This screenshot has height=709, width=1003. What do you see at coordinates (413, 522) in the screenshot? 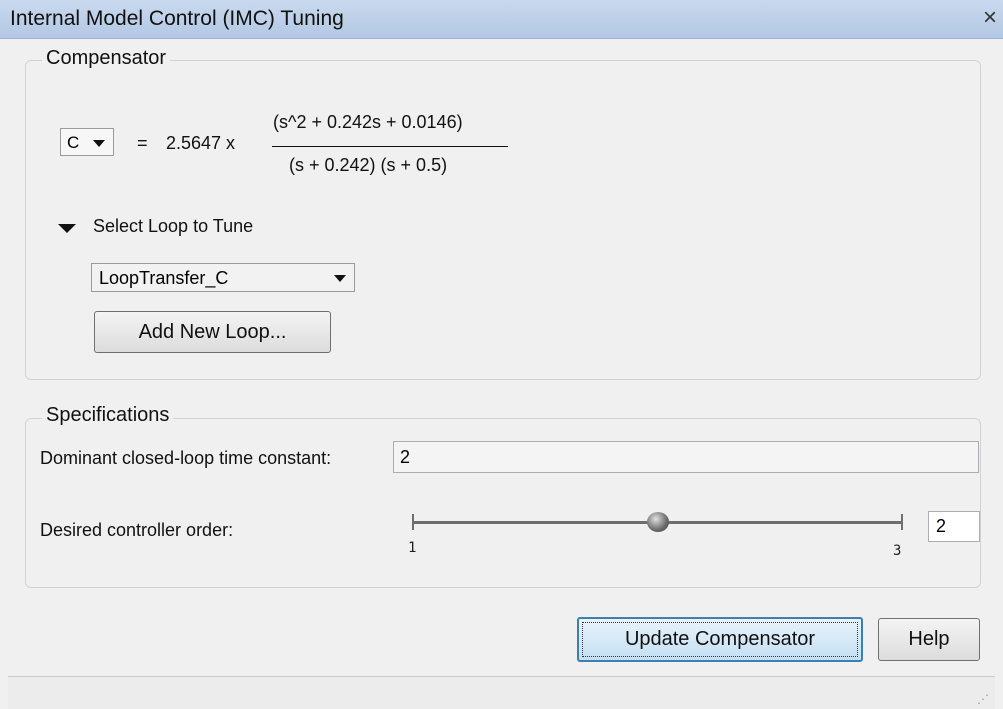
I see `slider-min-tick` at bounding box center [413, 522].